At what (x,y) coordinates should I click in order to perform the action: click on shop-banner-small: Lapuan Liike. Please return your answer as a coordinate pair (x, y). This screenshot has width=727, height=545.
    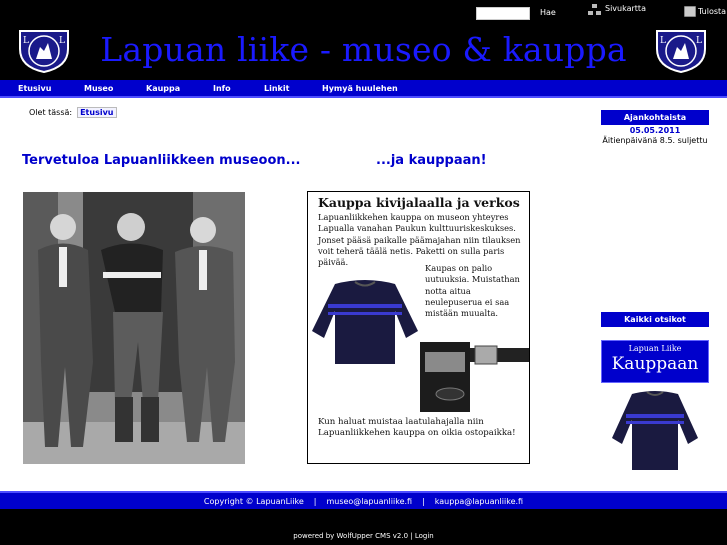
    Looking at the image, I should click on (655, 348).